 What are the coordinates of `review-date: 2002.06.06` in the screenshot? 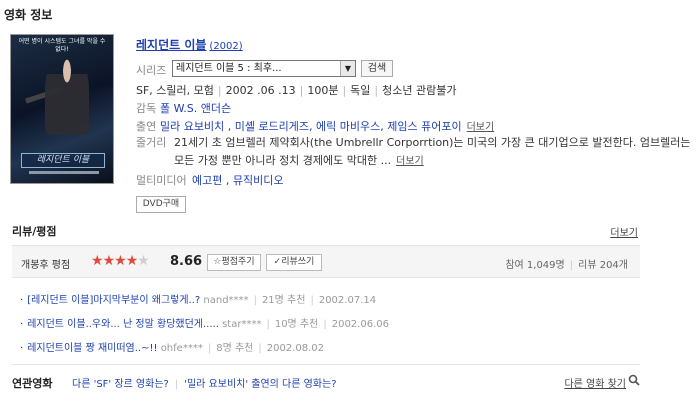 It's located at (360, 324).